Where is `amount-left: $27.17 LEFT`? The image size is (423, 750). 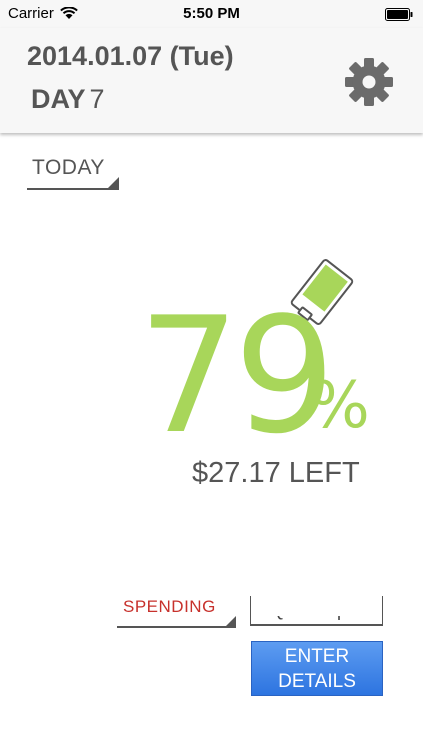 amount-left: $27.17 LEFT is located at coordinates (276, 473).